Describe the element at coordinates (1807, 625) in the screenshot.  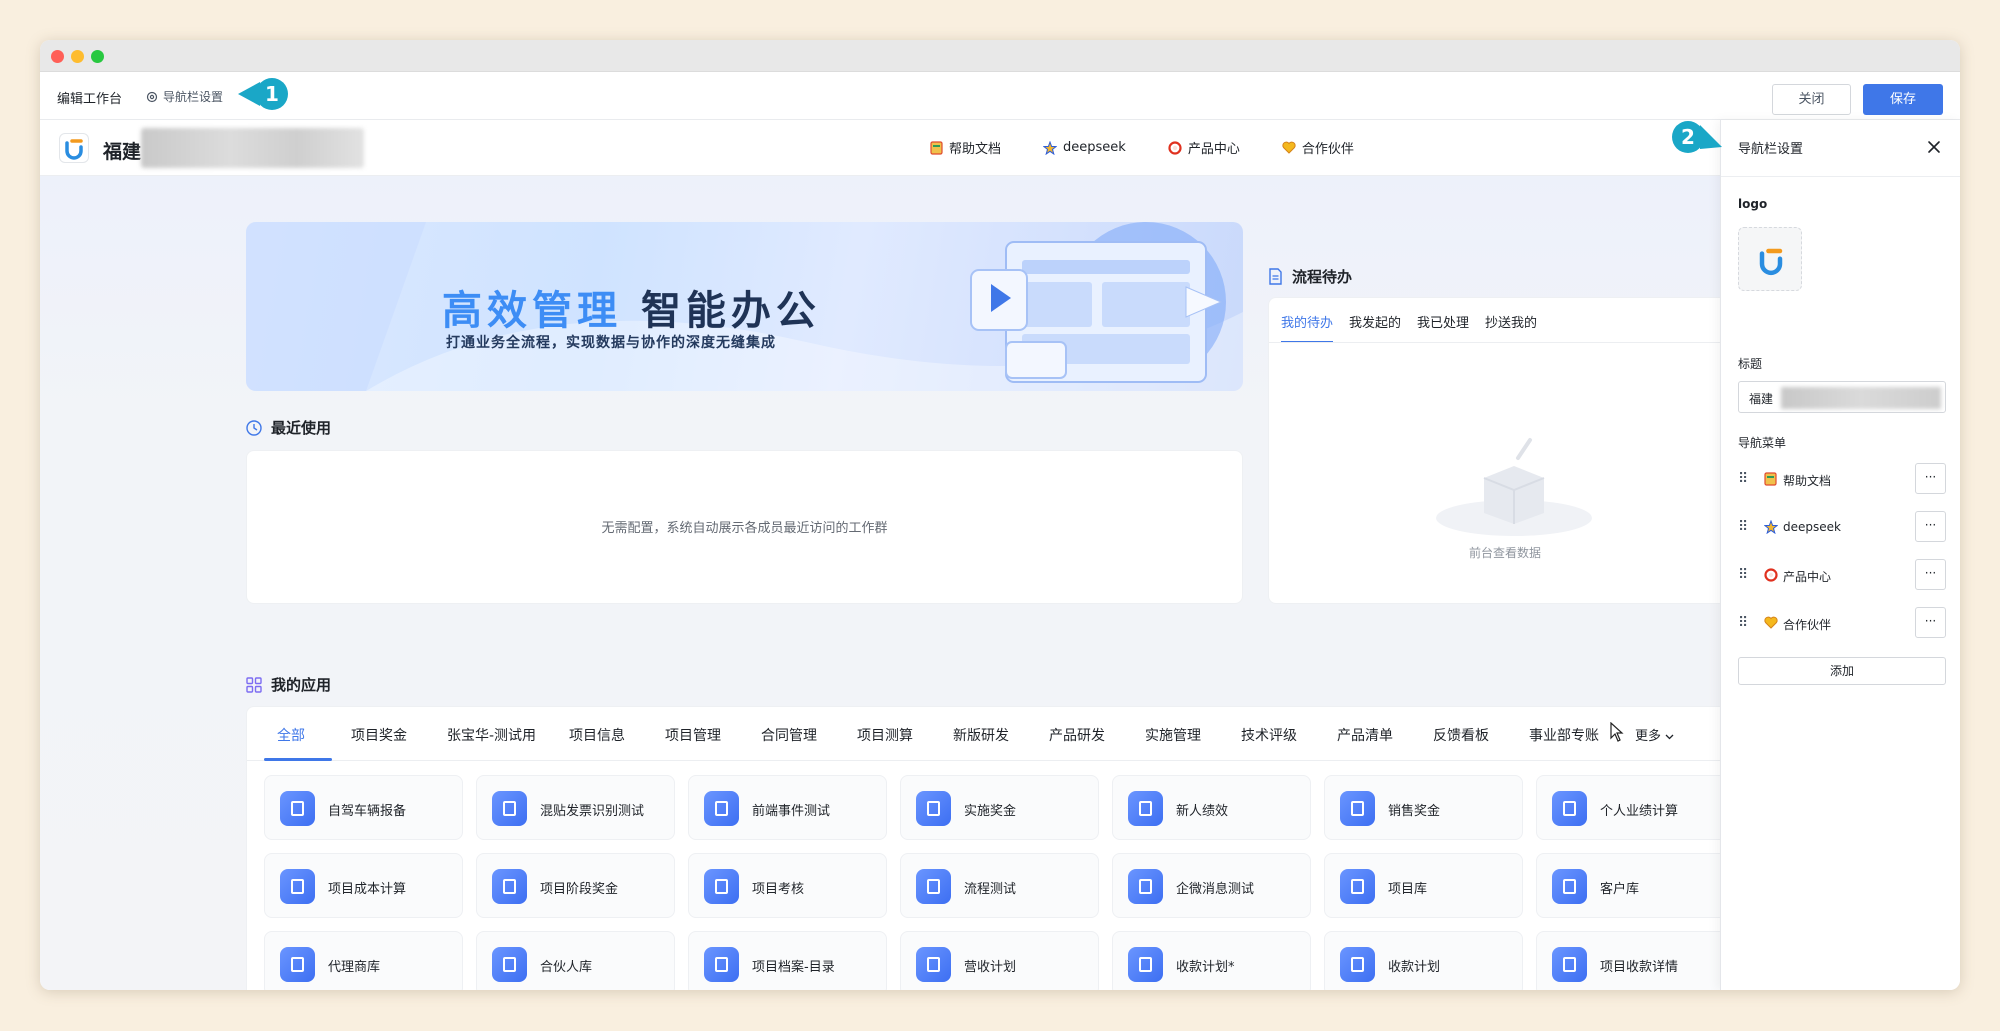
I see `menu-item-label: 合作伙伴` at that location.